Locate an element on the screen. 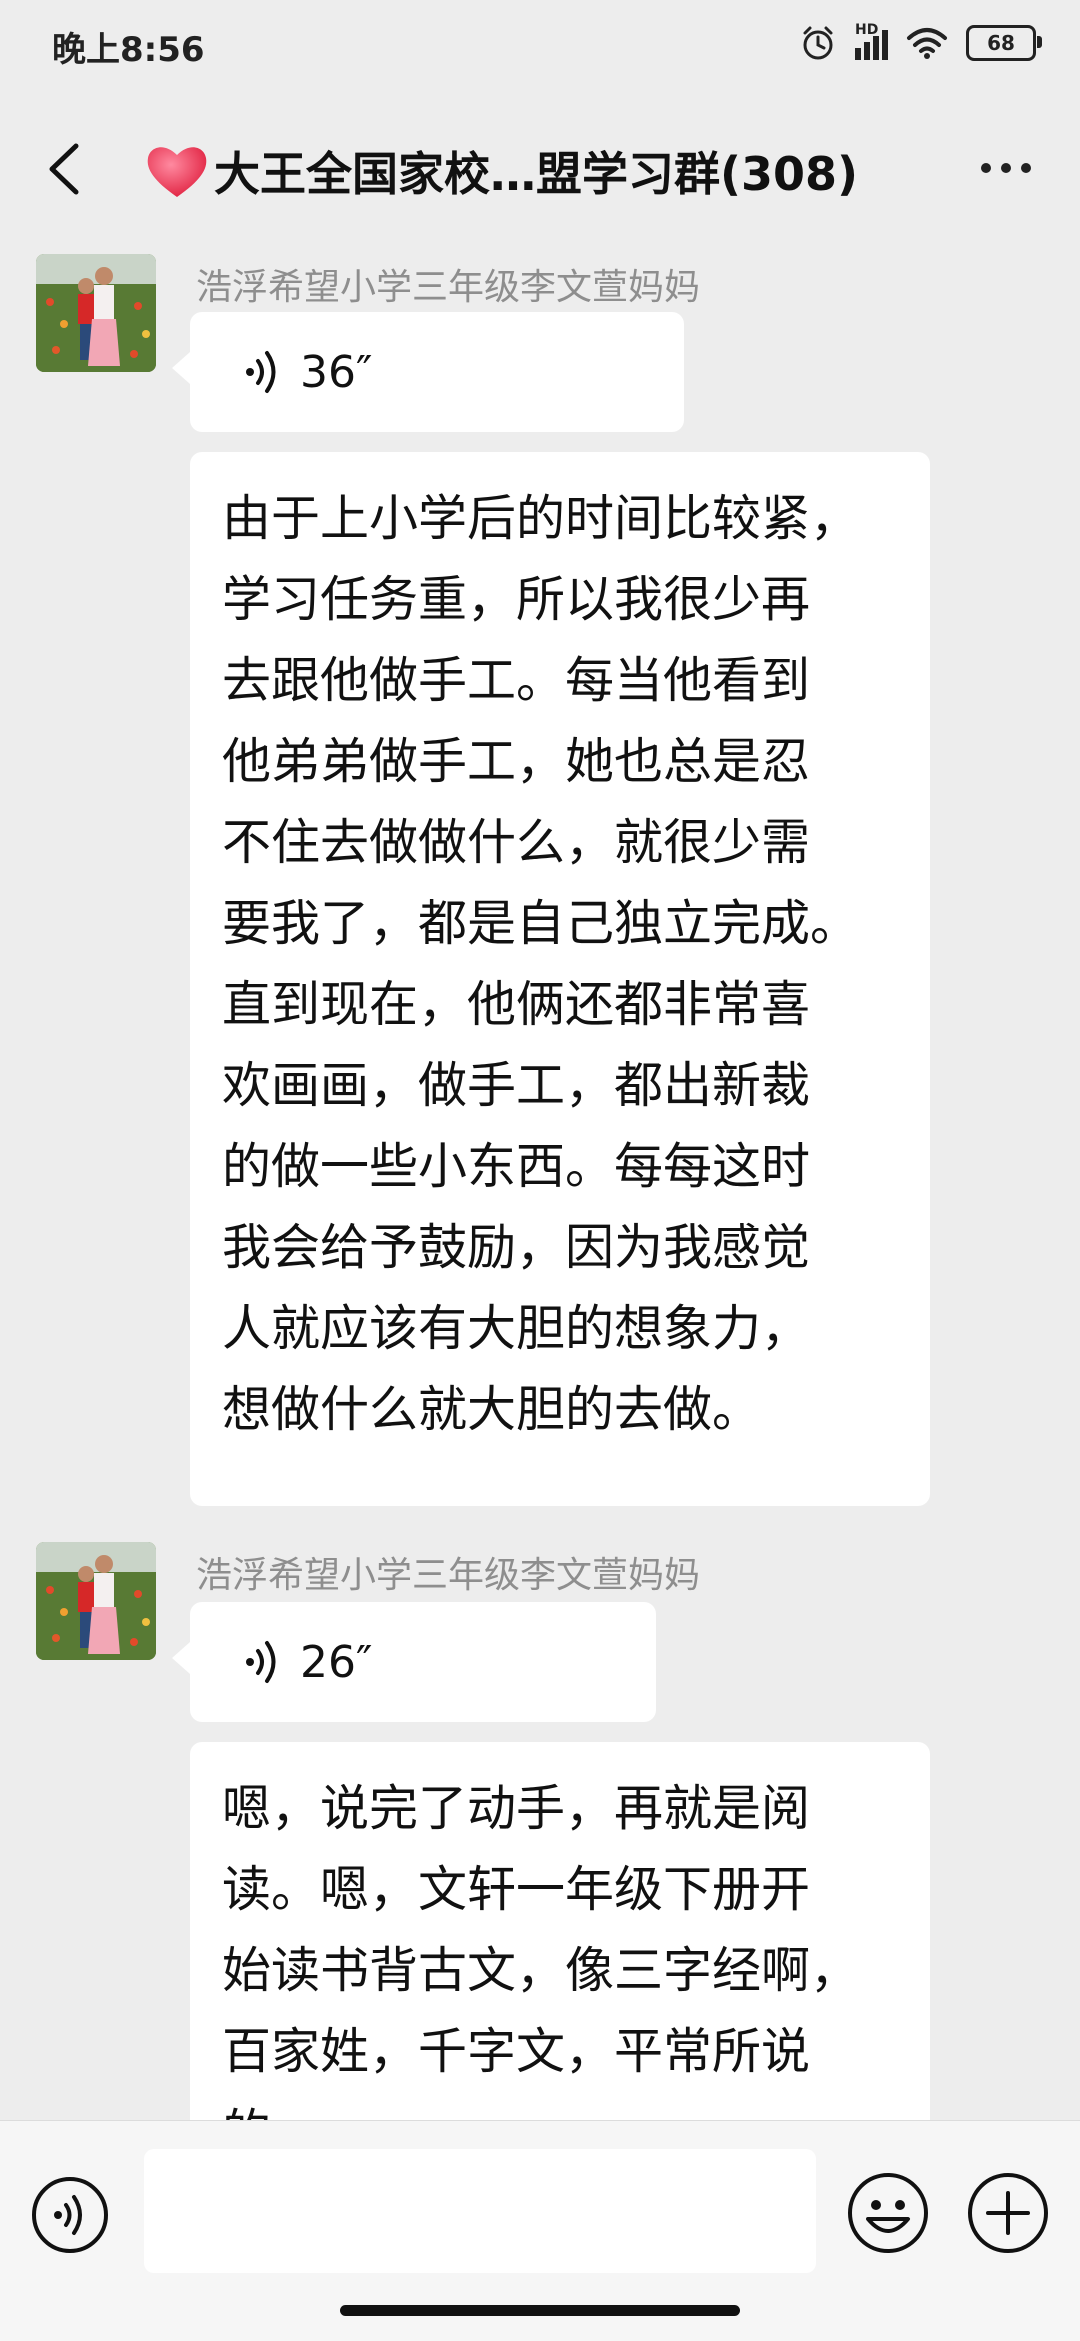 The height and width of the screenshot is (2341, 1080). wifi-icon is located at coordinates (927, 43).